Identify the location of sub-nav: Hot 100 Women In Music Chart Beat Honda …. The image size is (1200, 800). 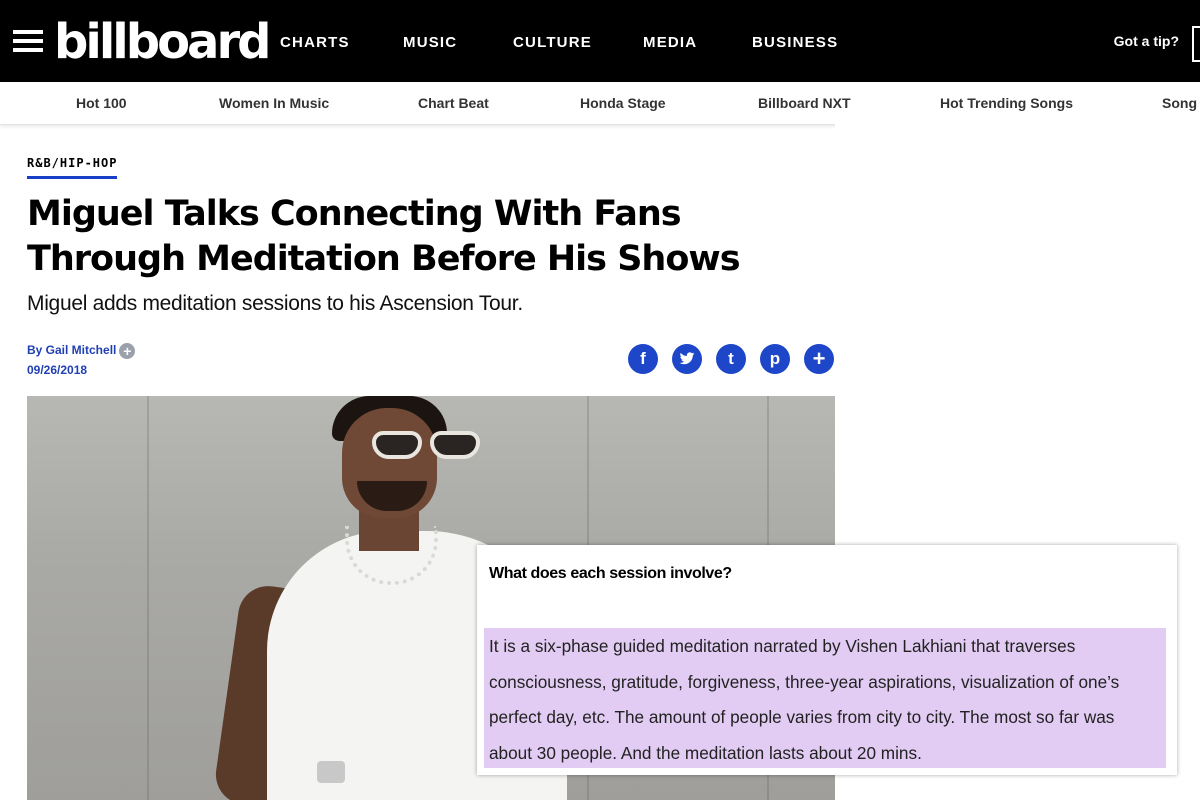
(600, 103).